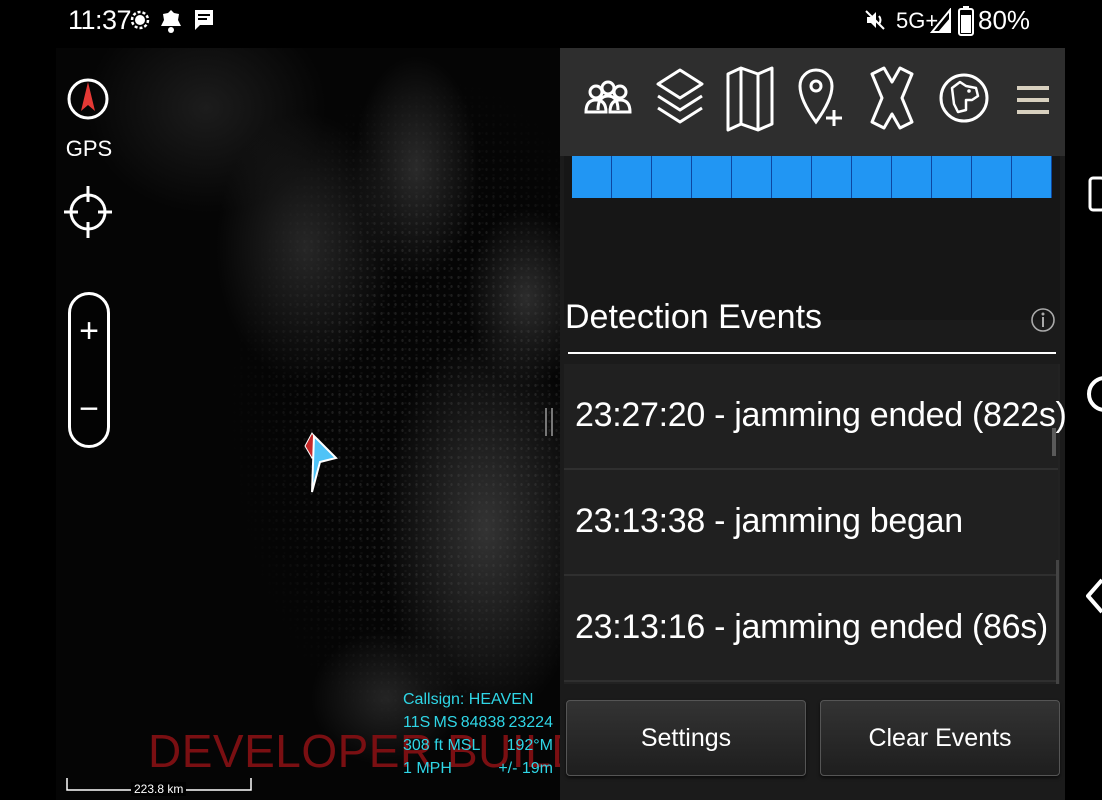  I want to click on mgrs-northing: 23224, so click(530, 722).